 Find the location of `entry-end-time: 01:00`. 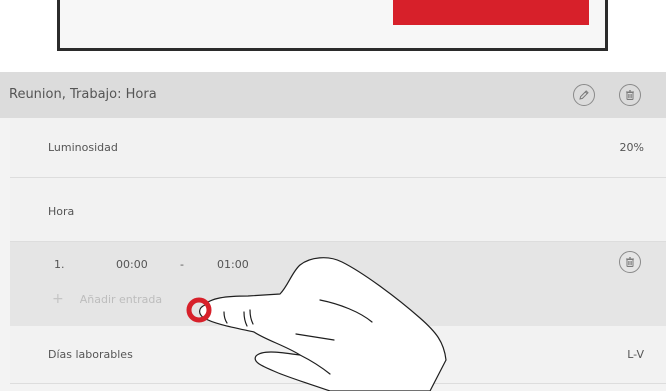

entry-end-time: 01:00 is located at coordinates (233, 264).